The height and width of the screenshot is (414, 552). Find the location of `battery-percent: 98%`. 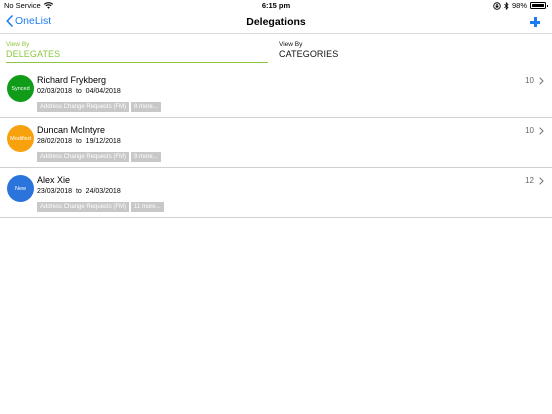

battery-percent: 98% is located at coordinates (519, 5).